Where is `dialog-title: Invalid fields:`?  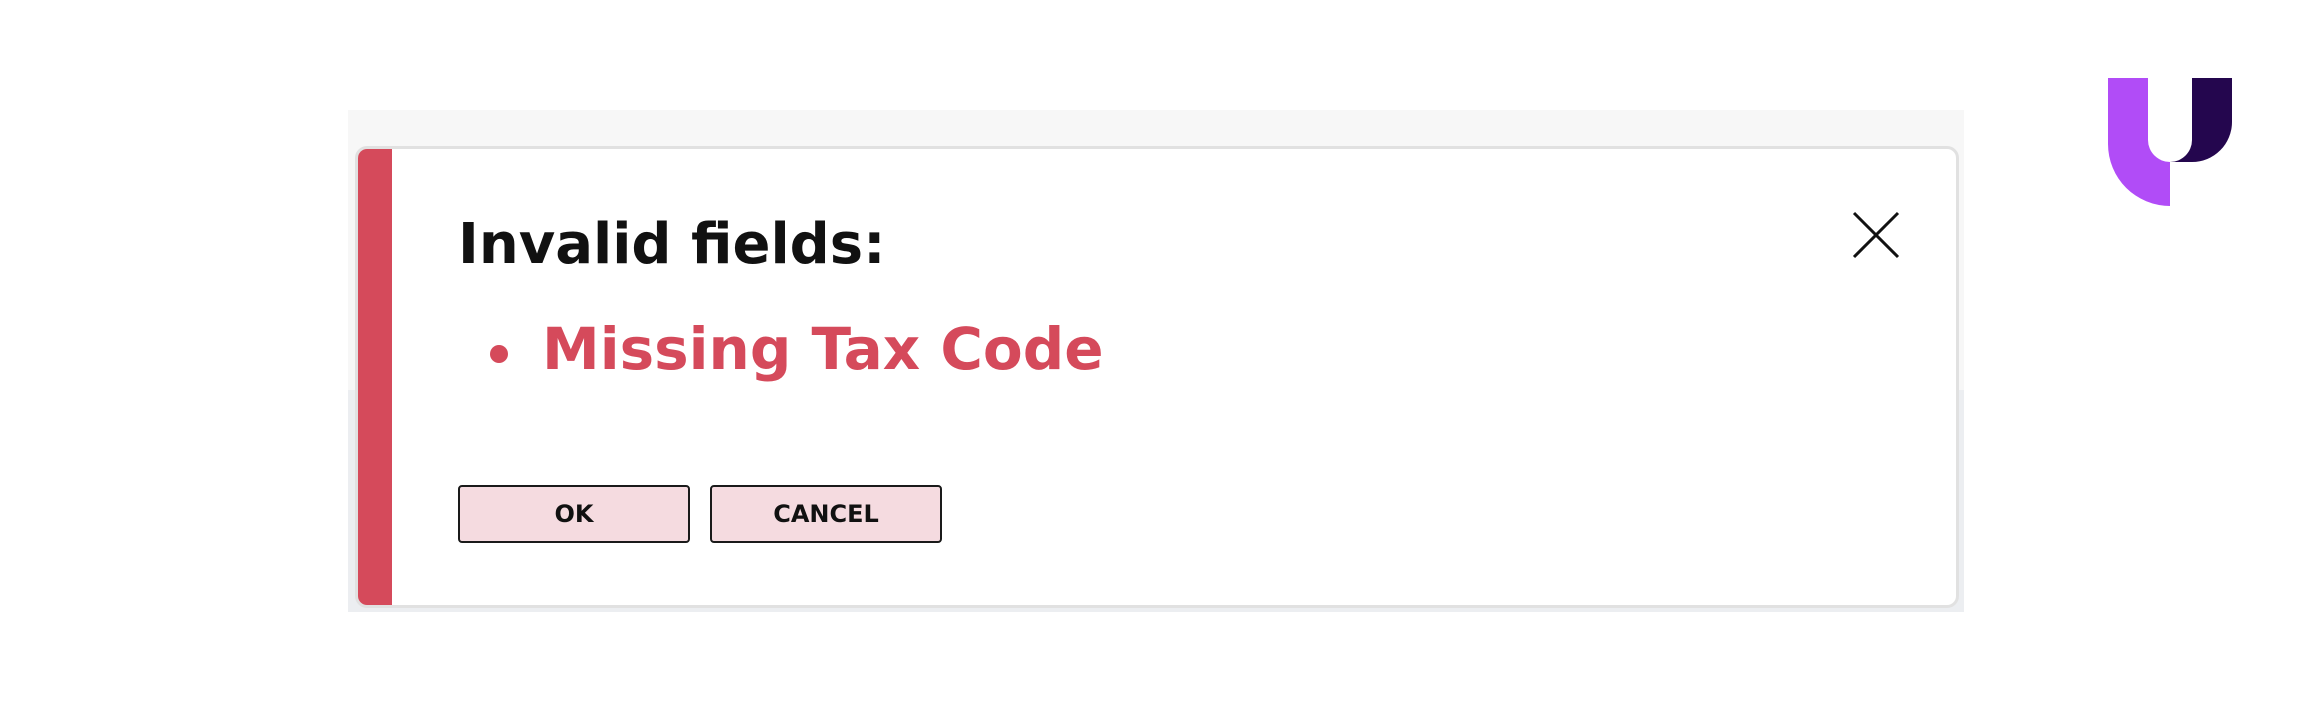 dialog-title: Invalid fields: is located at coordinates (672, 244).